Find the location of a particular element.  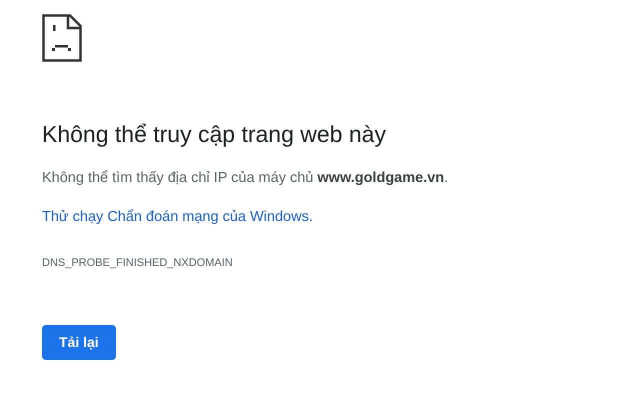

error-code: DNS_PROBE_FINISHED_NXDOMAIN is located at coordinates (138, 263).